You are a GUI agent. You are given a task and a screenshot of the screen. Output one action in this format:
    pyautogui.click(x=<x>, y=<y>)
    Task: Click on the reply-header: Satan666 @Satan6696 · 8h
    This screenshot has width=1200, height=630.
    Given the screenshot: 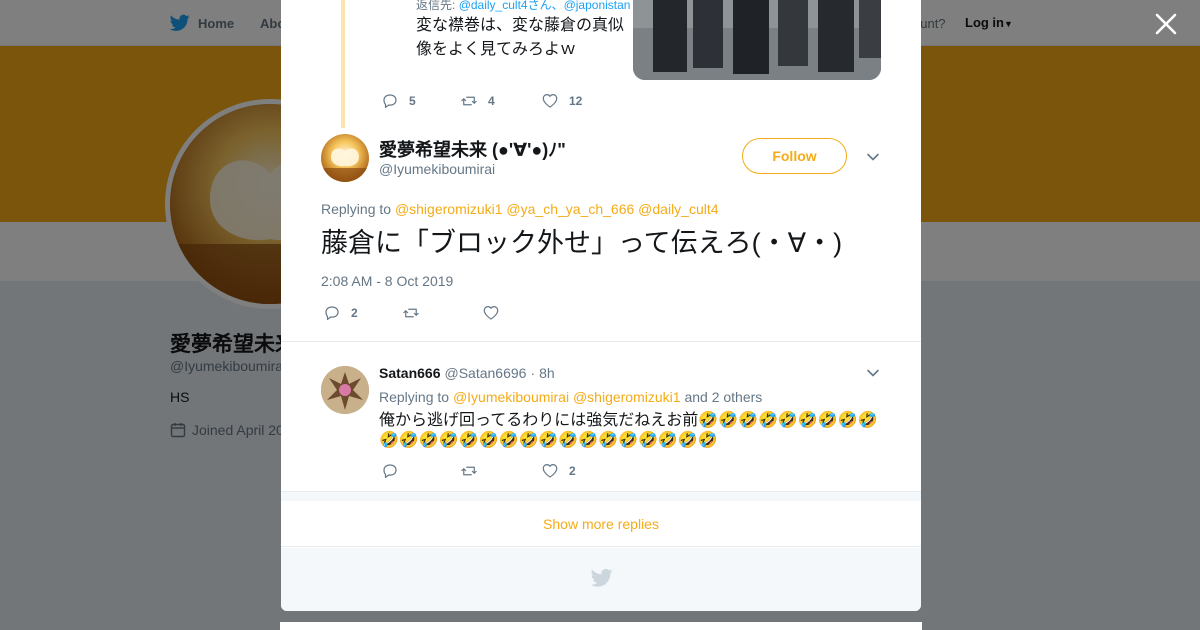 What is the action you would take?
    pyautogui.click(x=467, y=373)
    